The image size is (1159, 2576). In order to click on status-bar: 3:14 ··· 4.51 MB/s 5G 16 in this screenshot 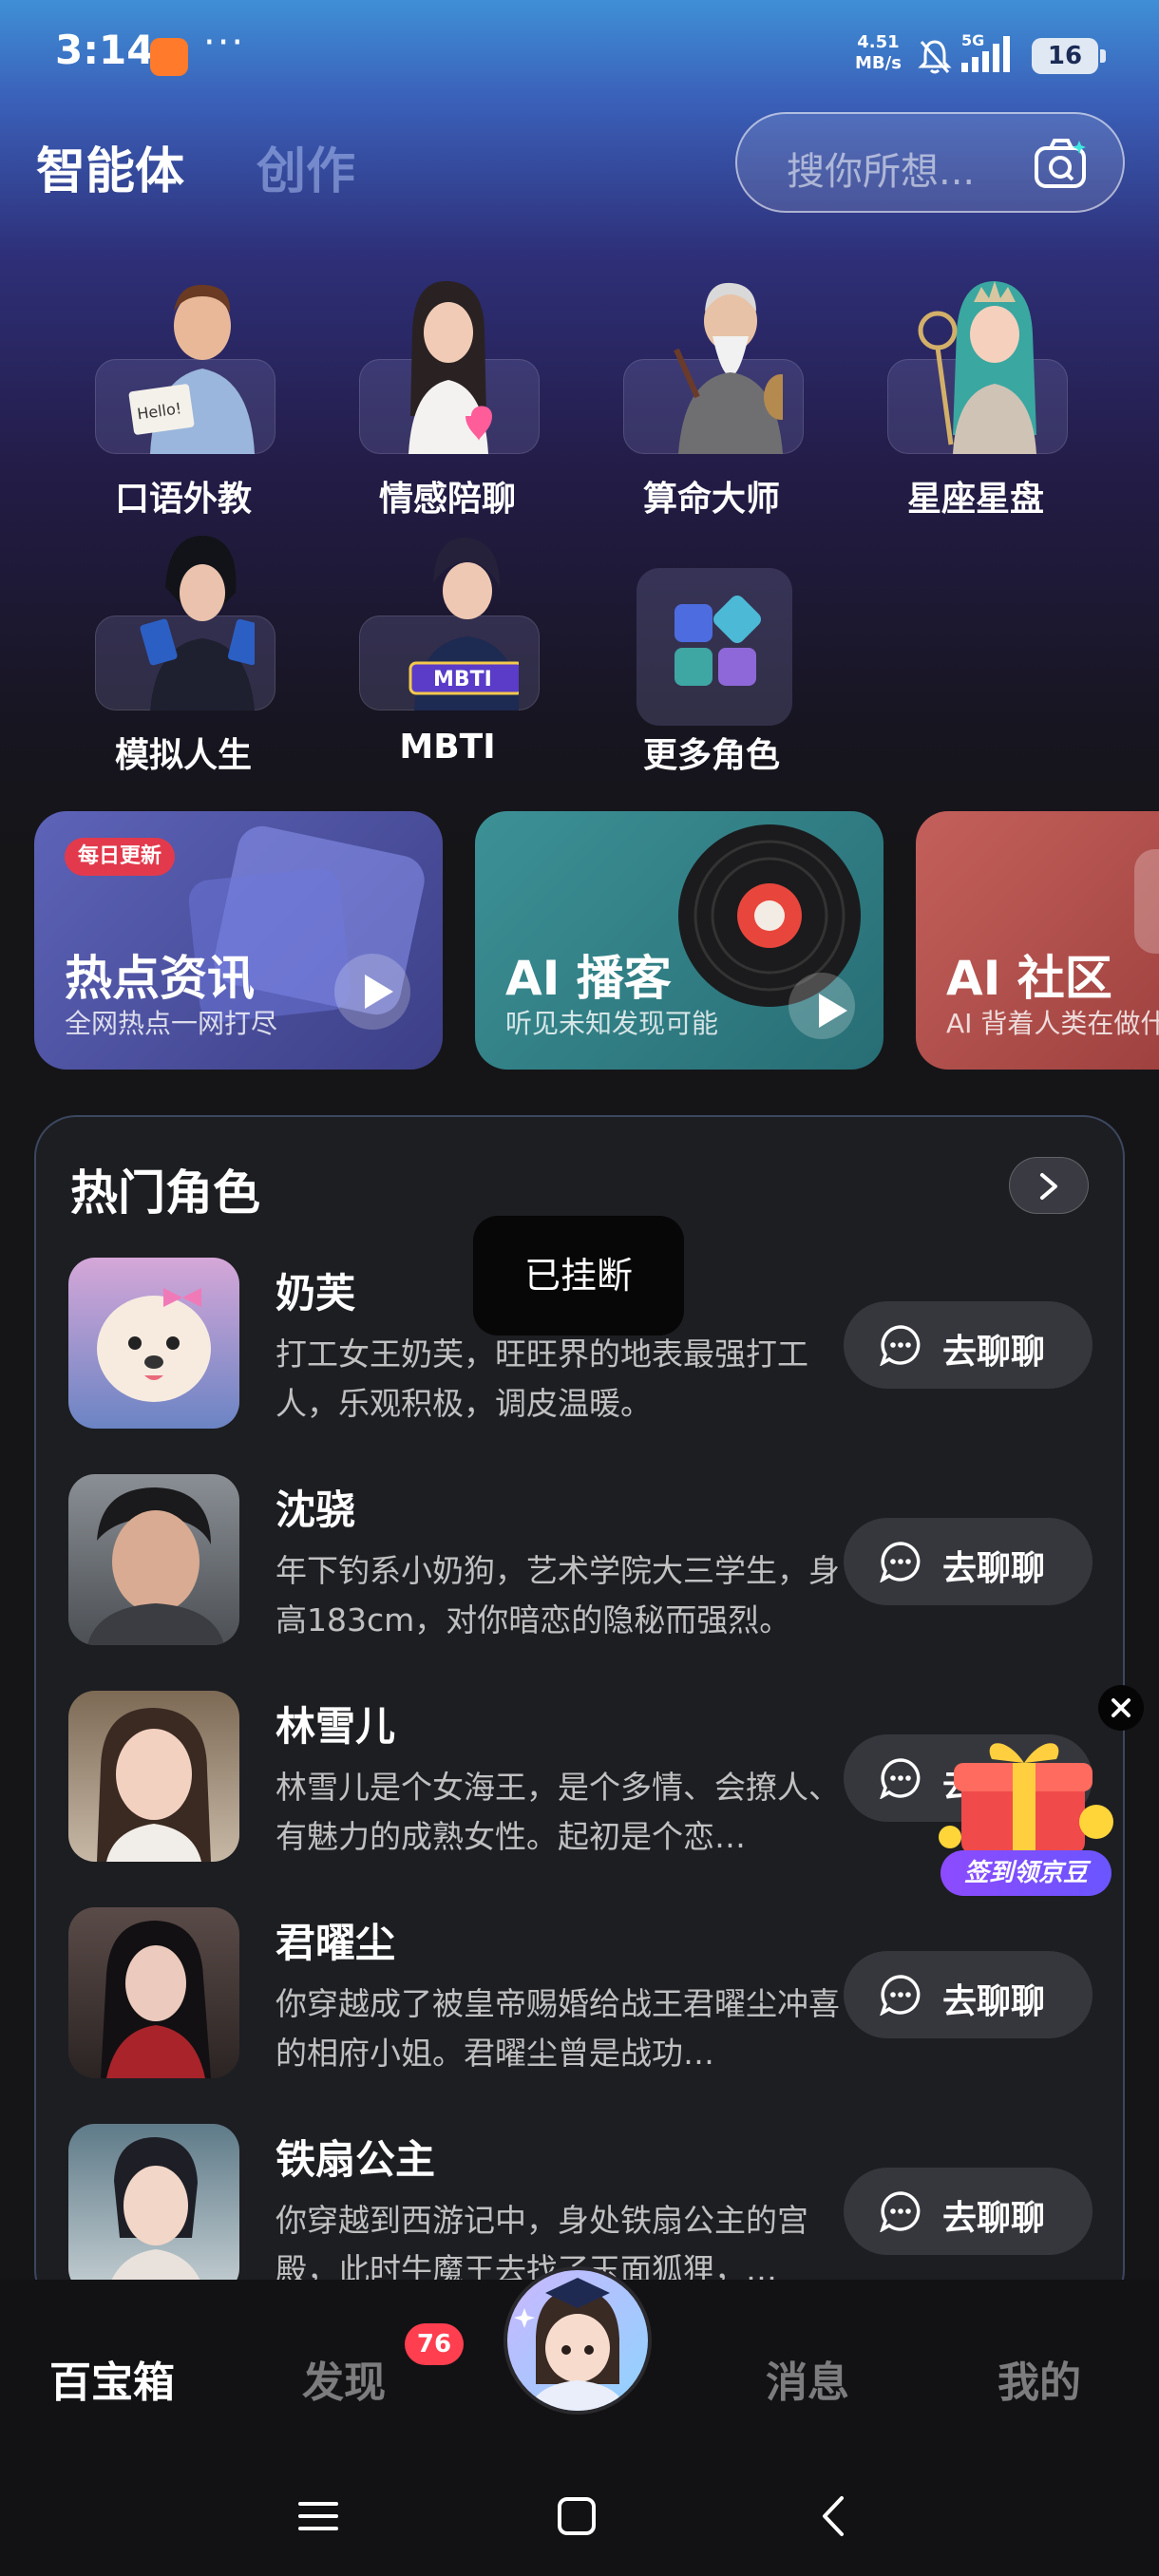, I will do `click(579, 57)`.